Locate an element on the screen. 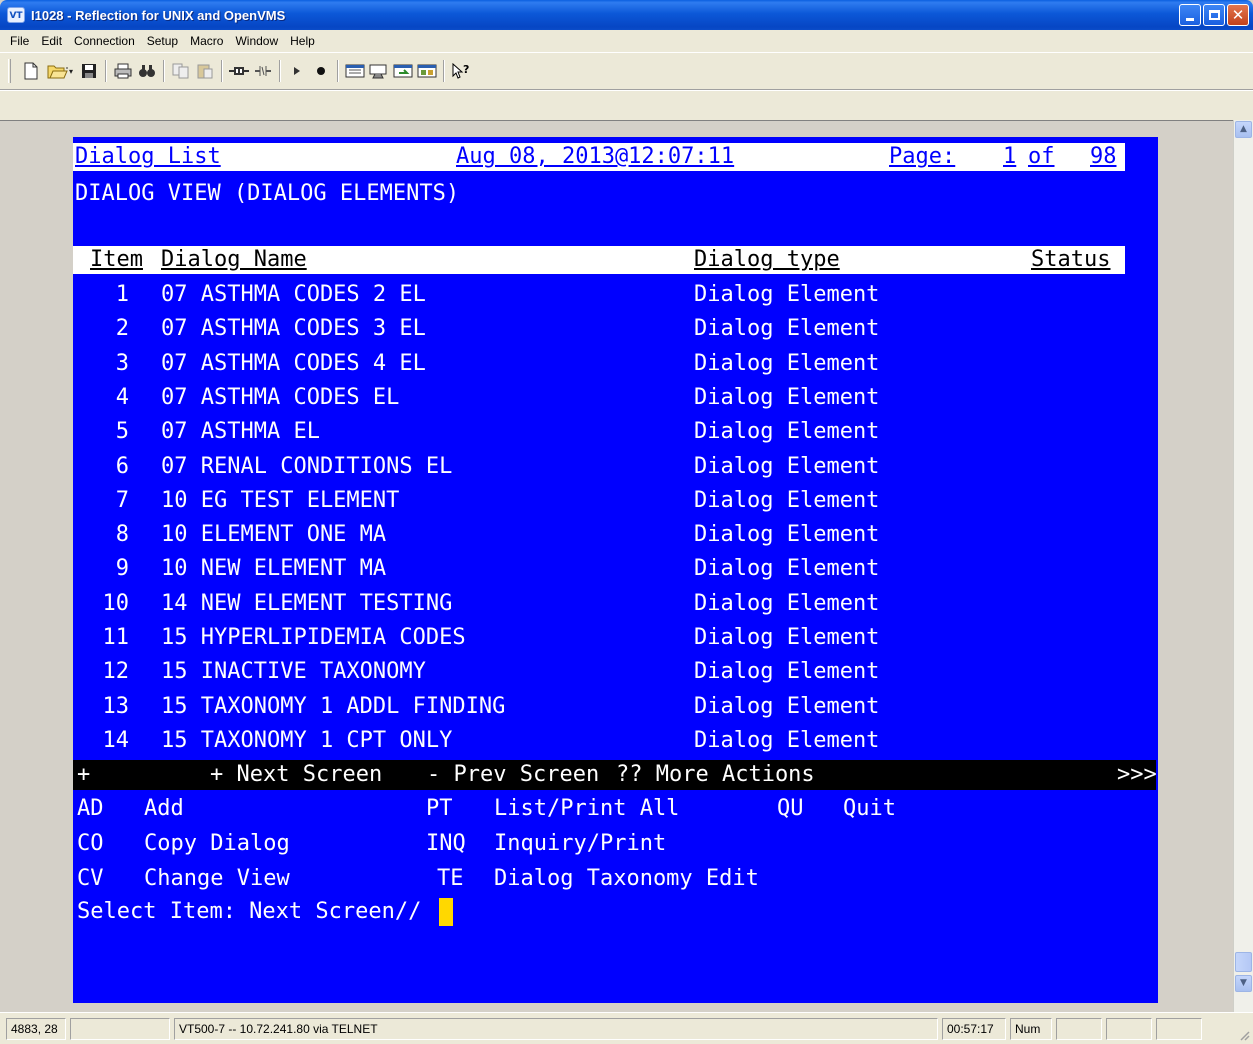 Image resolution: width=1253 pixels, height=1044 pixels. row-dialog-name: 10 NEW ELEMENT MA is located at coordinates (273, 569).